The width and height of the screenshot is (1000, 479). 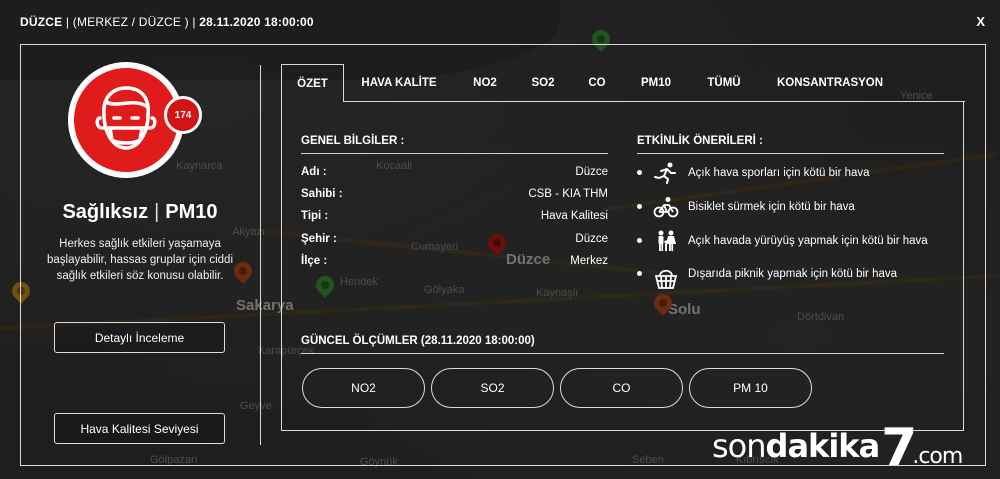 What do you see at coordinates (750, 388) in the screenshot?
I see `measurement-pm10-button: PM 10` at bounding box center [750, 388].